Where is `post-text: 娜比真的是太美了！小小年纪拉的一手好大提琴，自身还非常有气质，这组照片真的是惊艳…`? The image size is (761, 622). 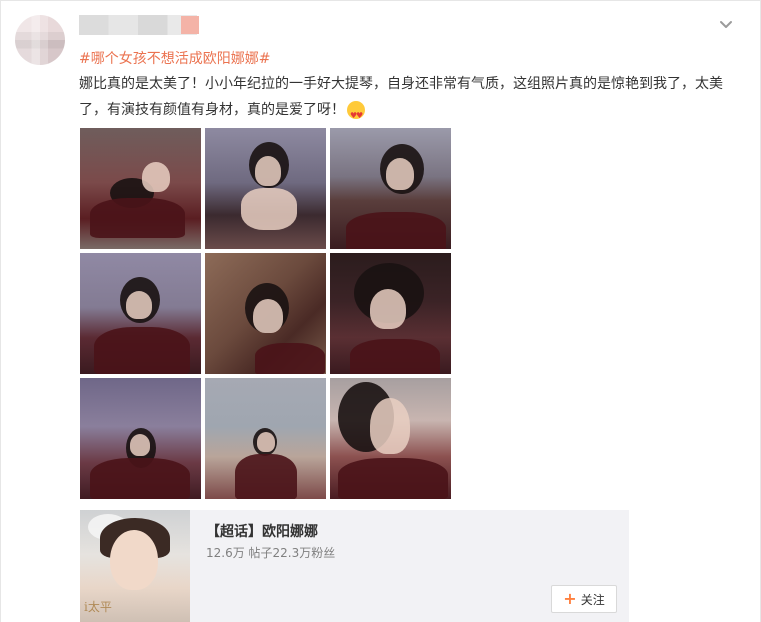
post-text: 娜比真的是太美了！小小年纪拉的一手好大提琴，自身还非常有气质，这组照片真的是惊艳… is located at coordinates (401, 97).